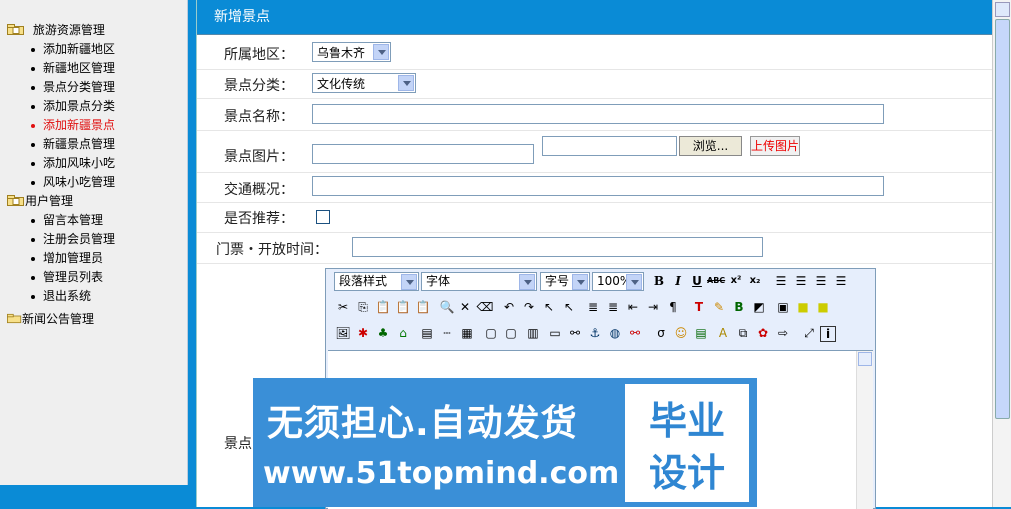 This screenshot has height=509, width=1011. I want to click on bold-icon: B, so click(659, 281).